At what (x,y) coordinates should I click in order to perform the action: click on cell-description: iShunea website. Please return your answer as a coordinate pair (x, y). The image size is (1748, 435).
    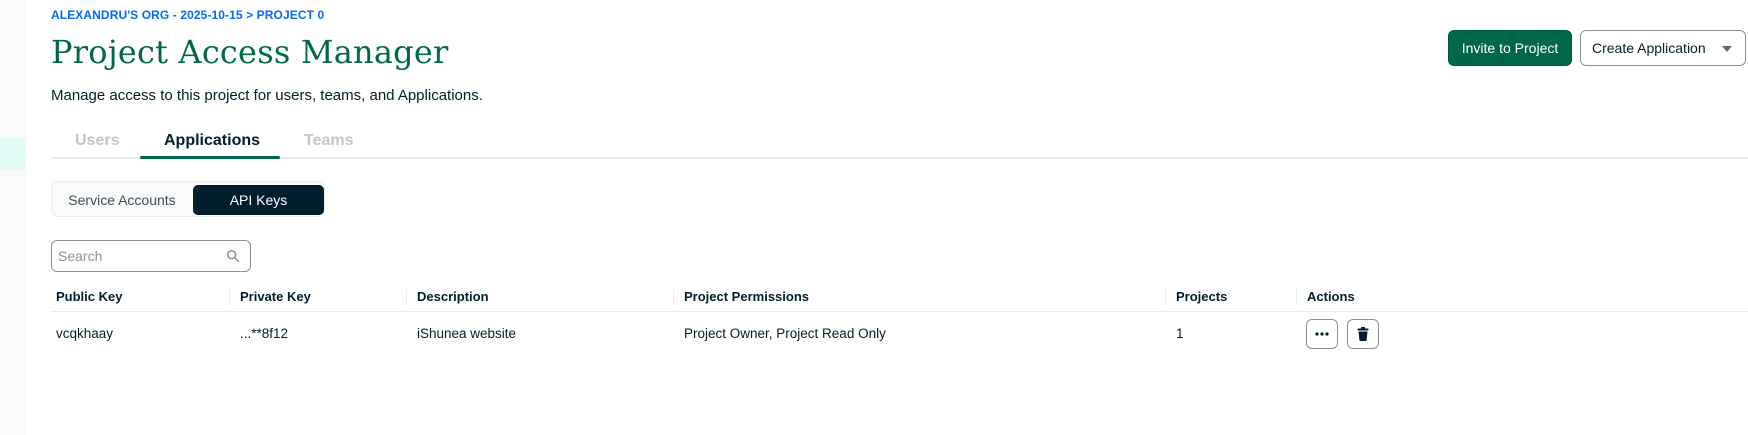
    Looking at the image, I should click on (467, 333).